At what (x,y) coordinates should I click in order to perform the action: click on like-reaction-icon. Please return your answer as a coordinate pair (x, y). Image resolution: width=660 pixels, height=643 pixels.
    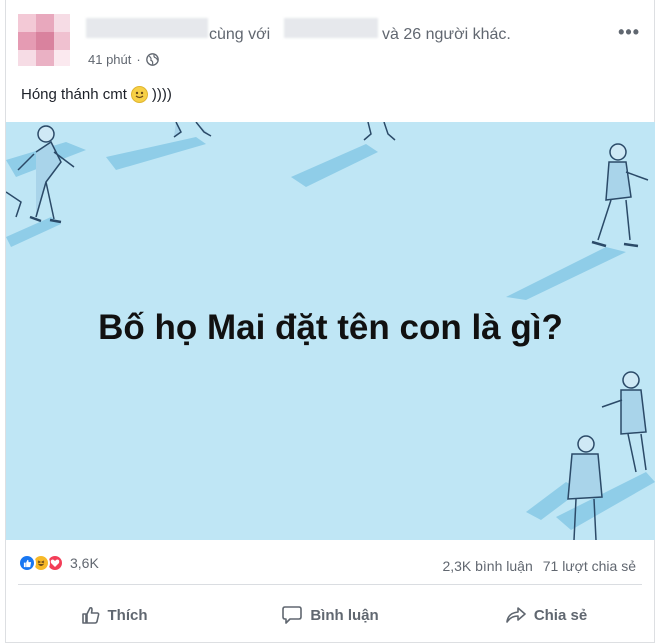
    Looking at the image, I should click on (27, 563).